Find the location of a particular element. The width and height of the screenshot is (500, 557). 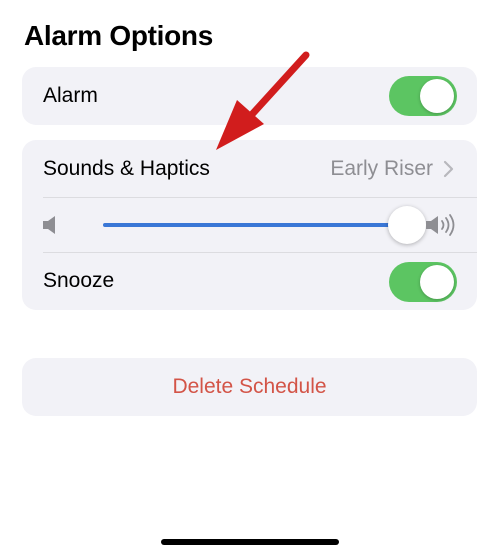

delete-schedule-label: Delete Schedule is located at coordinates (249, 386).